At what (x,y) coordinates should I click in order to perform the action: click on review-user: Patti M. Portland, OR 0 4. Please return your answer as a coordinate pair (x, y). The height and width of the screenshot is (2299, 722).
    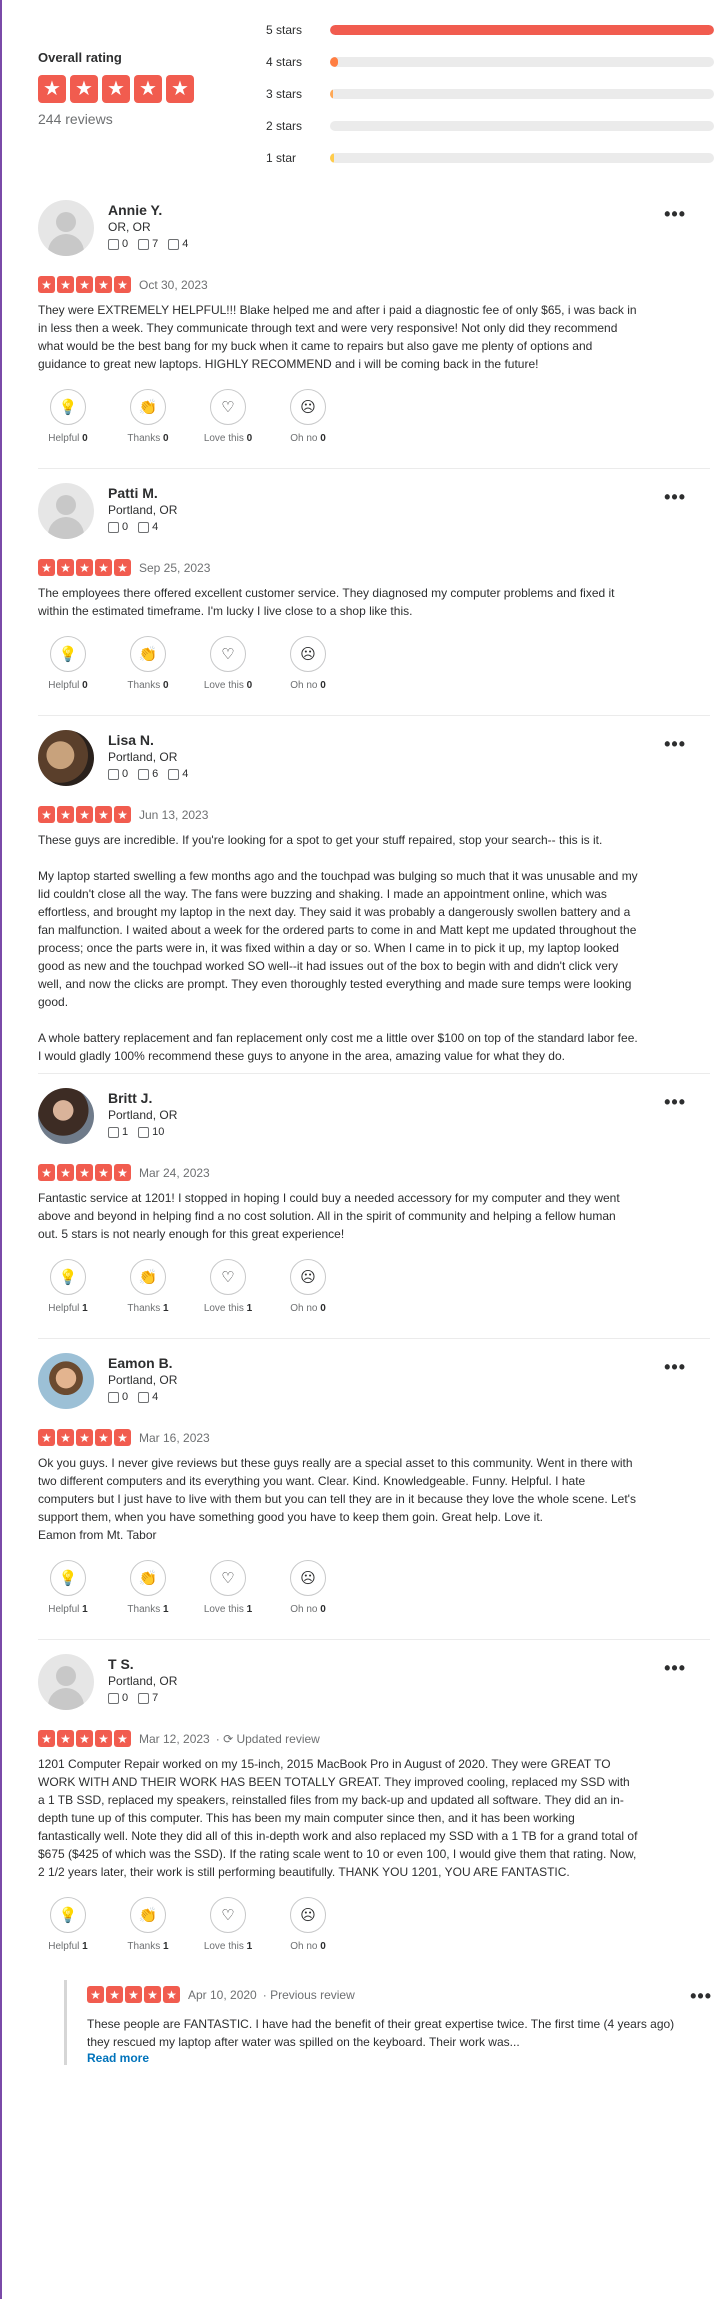
    Looking at the image, I should click on (374, 511).